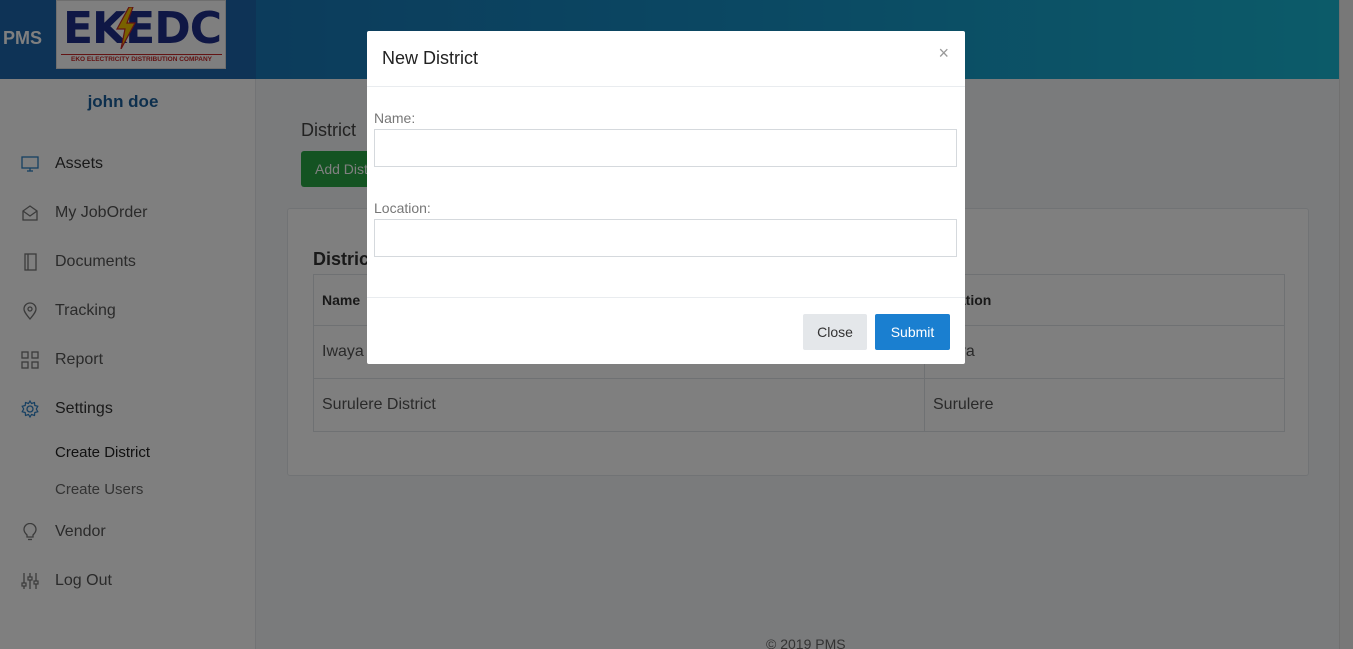 This screenshot has height=649, width=1353. I want to click on location-label: Location:, so click(402, 208).